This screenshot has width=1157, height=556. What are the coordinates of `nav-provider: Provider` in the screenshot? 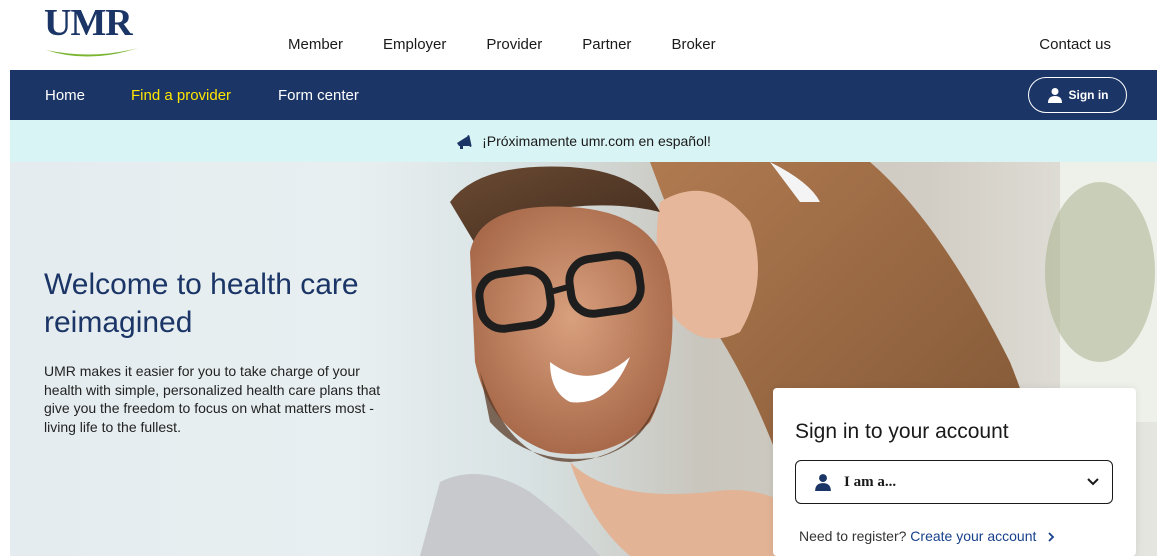 It's located at (514, 44).